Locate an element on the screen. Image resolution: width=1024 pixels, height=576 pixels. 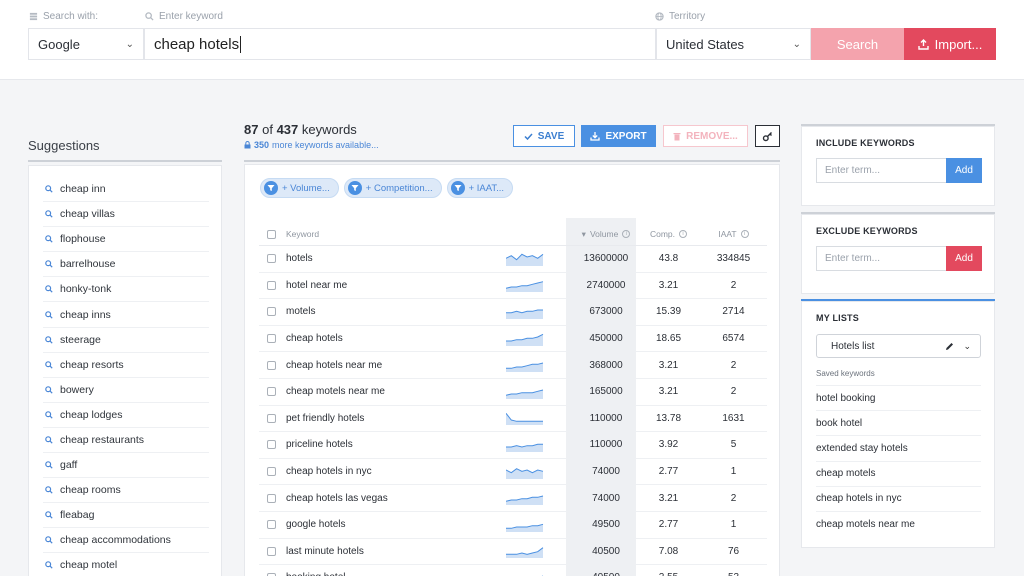
keyword-cell: google hotels is located at coordinates (316, 525).